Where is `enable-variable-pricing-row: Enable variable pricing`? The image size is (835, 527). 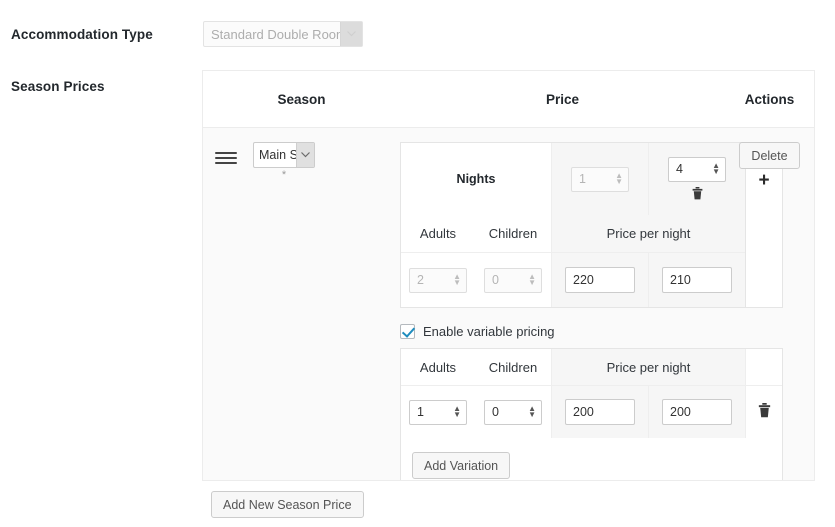 enable-variable-pricing-row: Enable variable pricing is located at coordinates (562, 331).